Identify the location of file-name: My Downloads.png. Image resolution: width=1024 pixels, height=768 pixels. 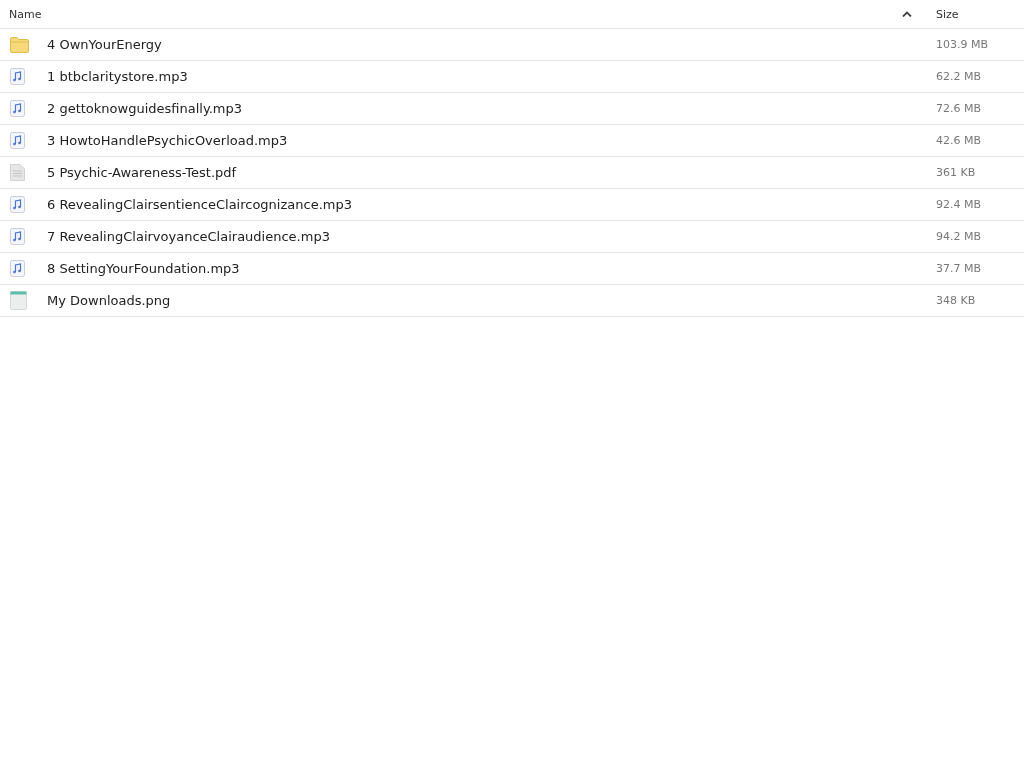
(491, 300).